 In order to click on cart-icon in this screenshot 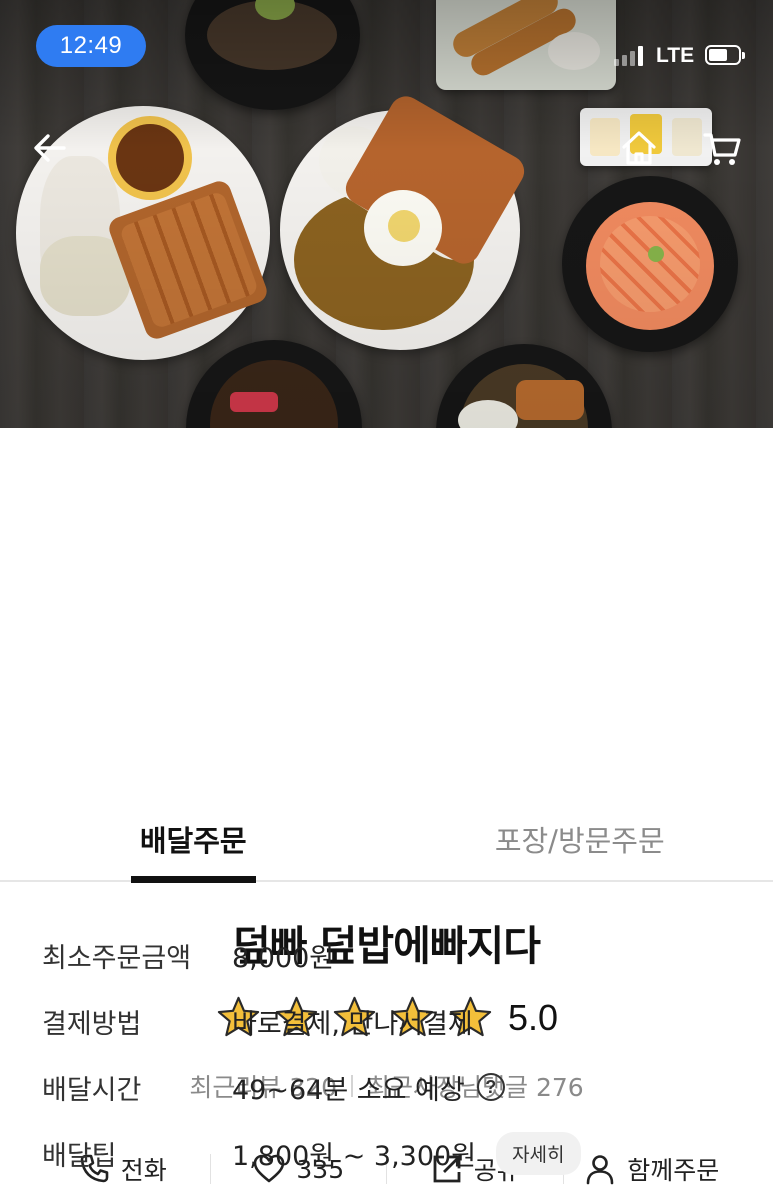, I will do `click(722, 148)`.